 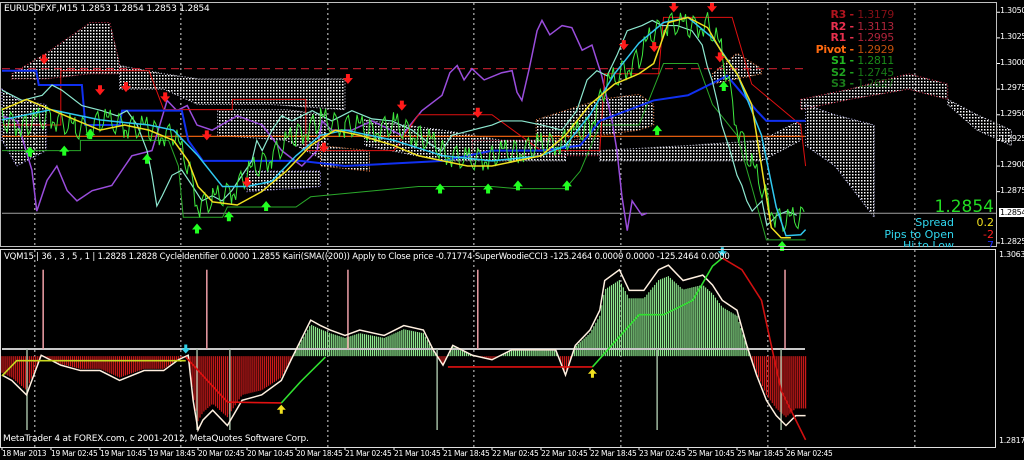 I want to click on pivot-label: S3, so click(x=838, y=83).